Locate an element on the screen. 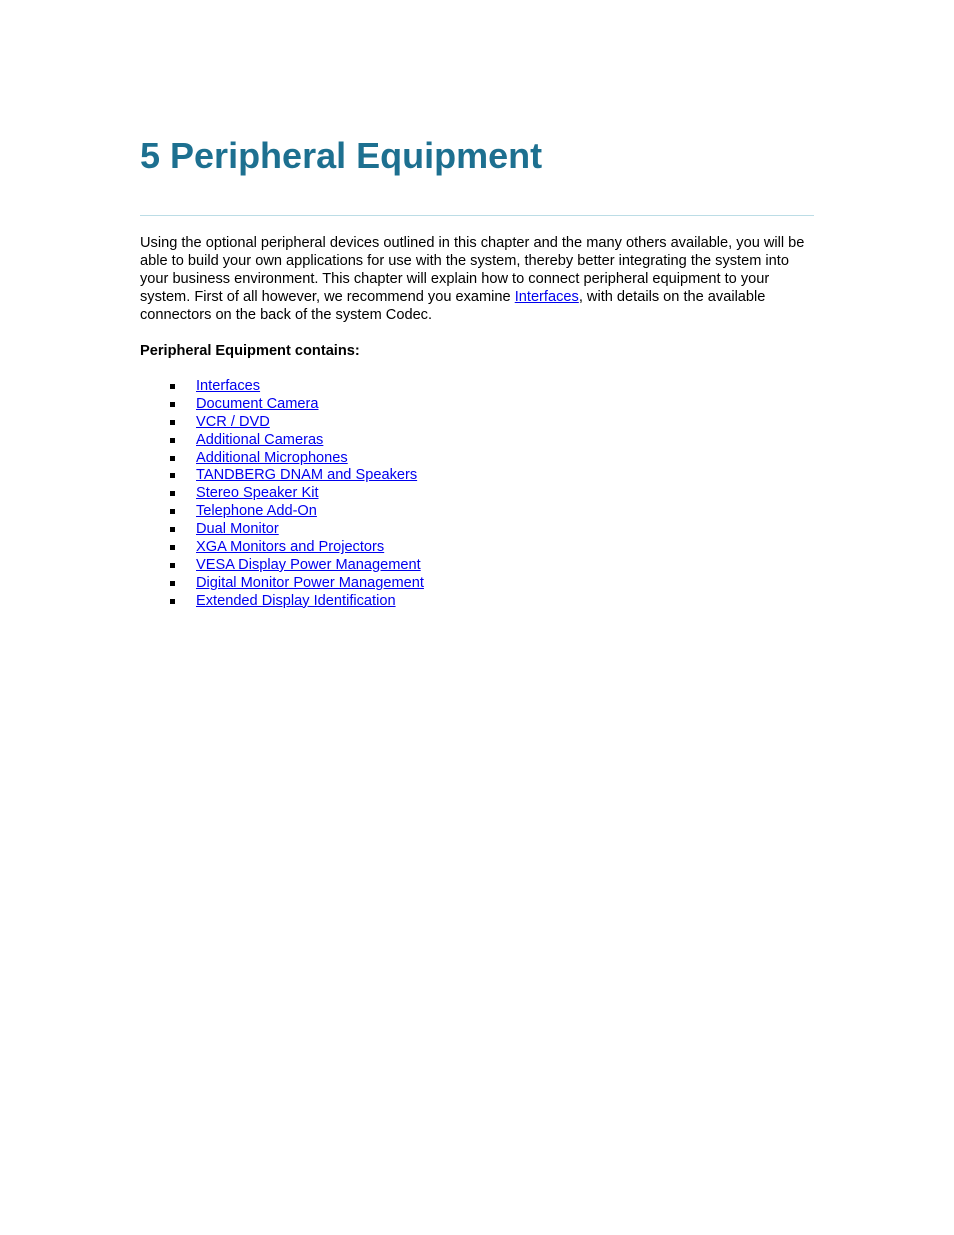 This screenshot has height=1235, width=954. chapter-title: 5 Peripheral Equipment is located at coordinates (341, 155).